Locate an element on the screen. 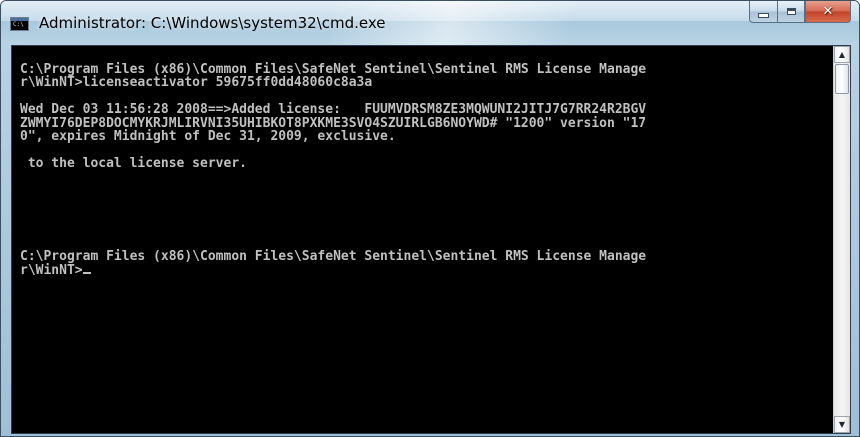 This screenshot has width=860, height=437. scroll-down-button: ▼ is located at coordinates (842, 424).